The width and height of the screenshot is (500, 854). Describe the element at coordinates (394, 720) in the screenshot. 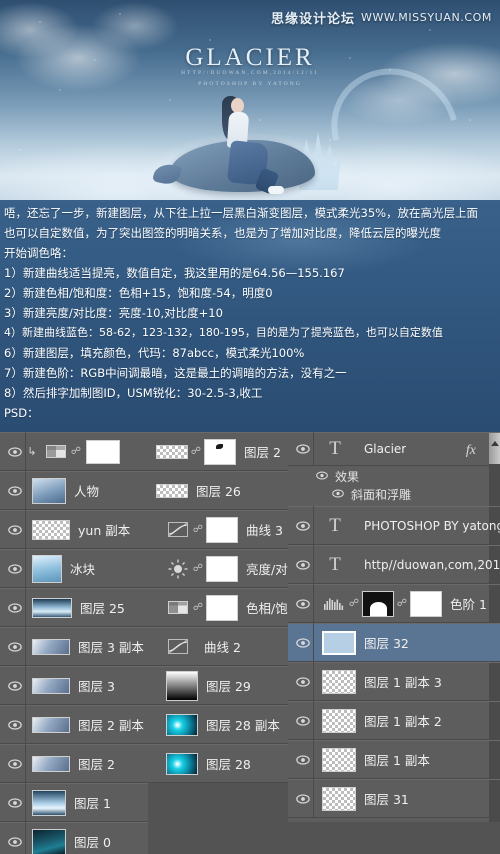

I see `layer-row: 图层 1 副本 2` at that location.